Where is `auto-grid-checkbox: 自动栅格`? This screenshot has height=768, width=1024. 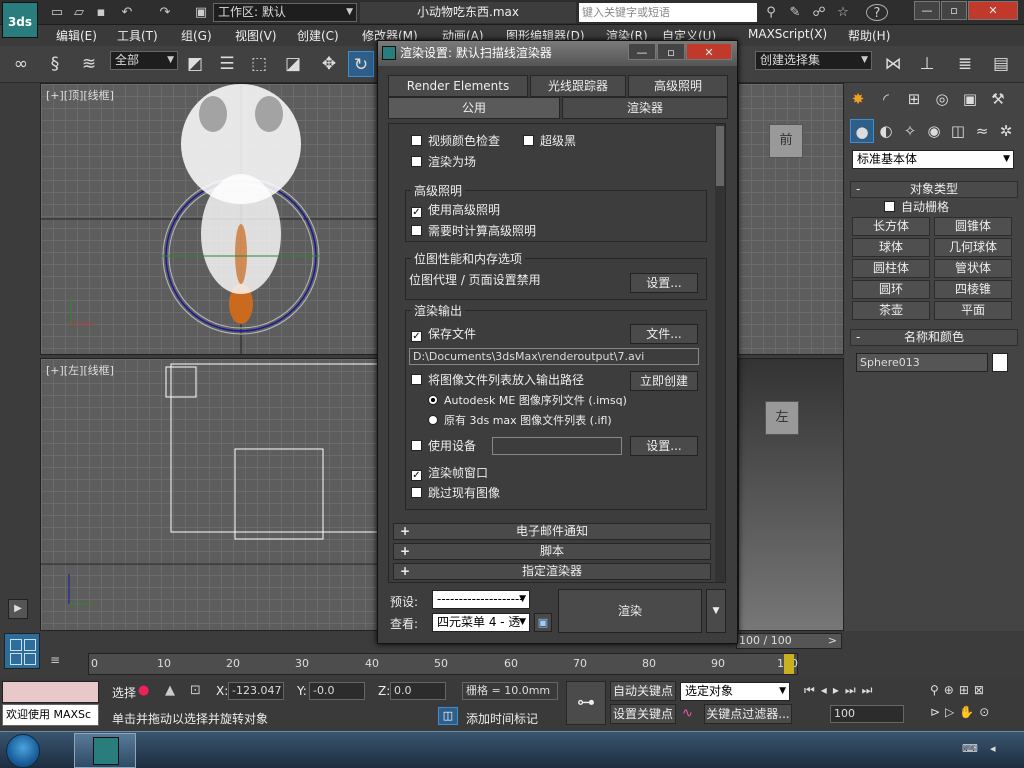
auto-grid-checkbox: 自动栅格 is located at coordinates (916, 207).